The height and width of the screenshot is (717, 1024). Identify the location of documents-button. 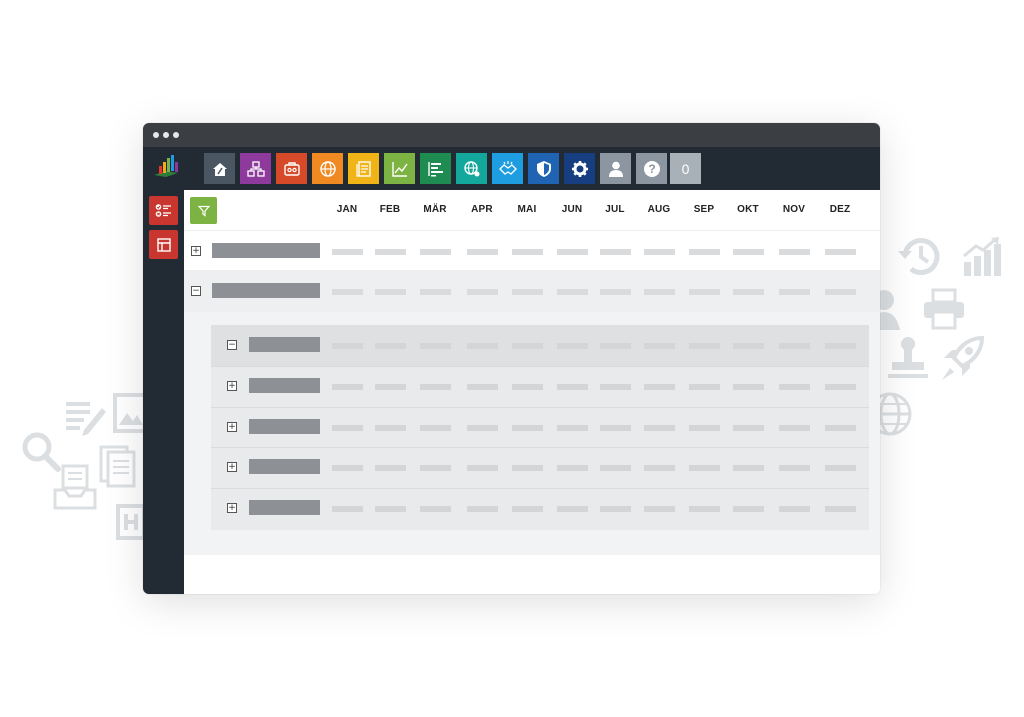
(363, 168).